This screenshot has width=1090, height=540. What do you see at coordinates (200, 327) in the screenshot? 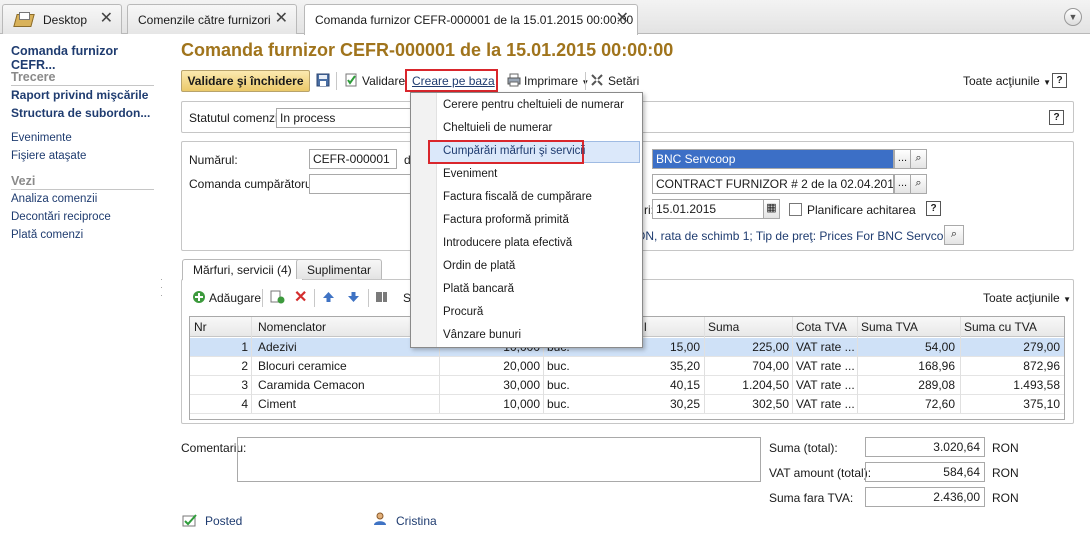
I see `column-header-nr: Nr` at bounding box center [200, 327].